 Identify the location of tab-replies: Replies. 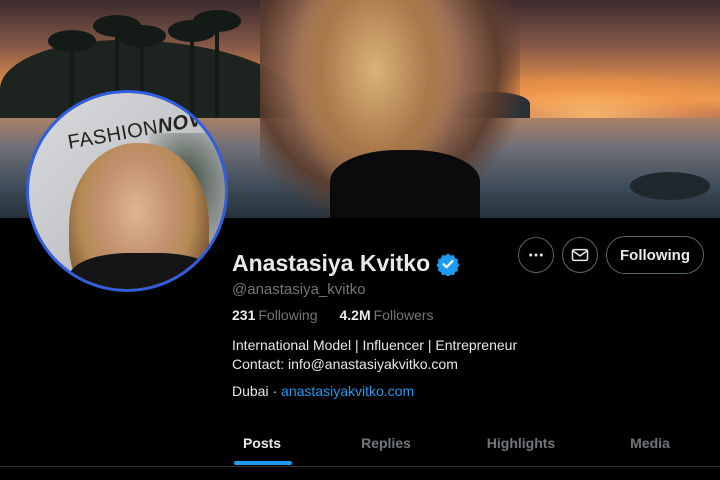
(386, 443).